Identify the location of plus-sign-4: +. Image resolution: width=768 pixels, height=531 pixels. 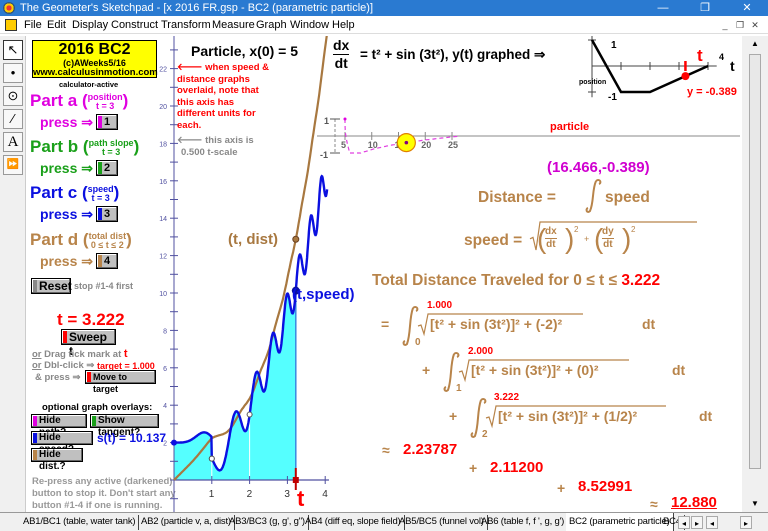
(561, 488).